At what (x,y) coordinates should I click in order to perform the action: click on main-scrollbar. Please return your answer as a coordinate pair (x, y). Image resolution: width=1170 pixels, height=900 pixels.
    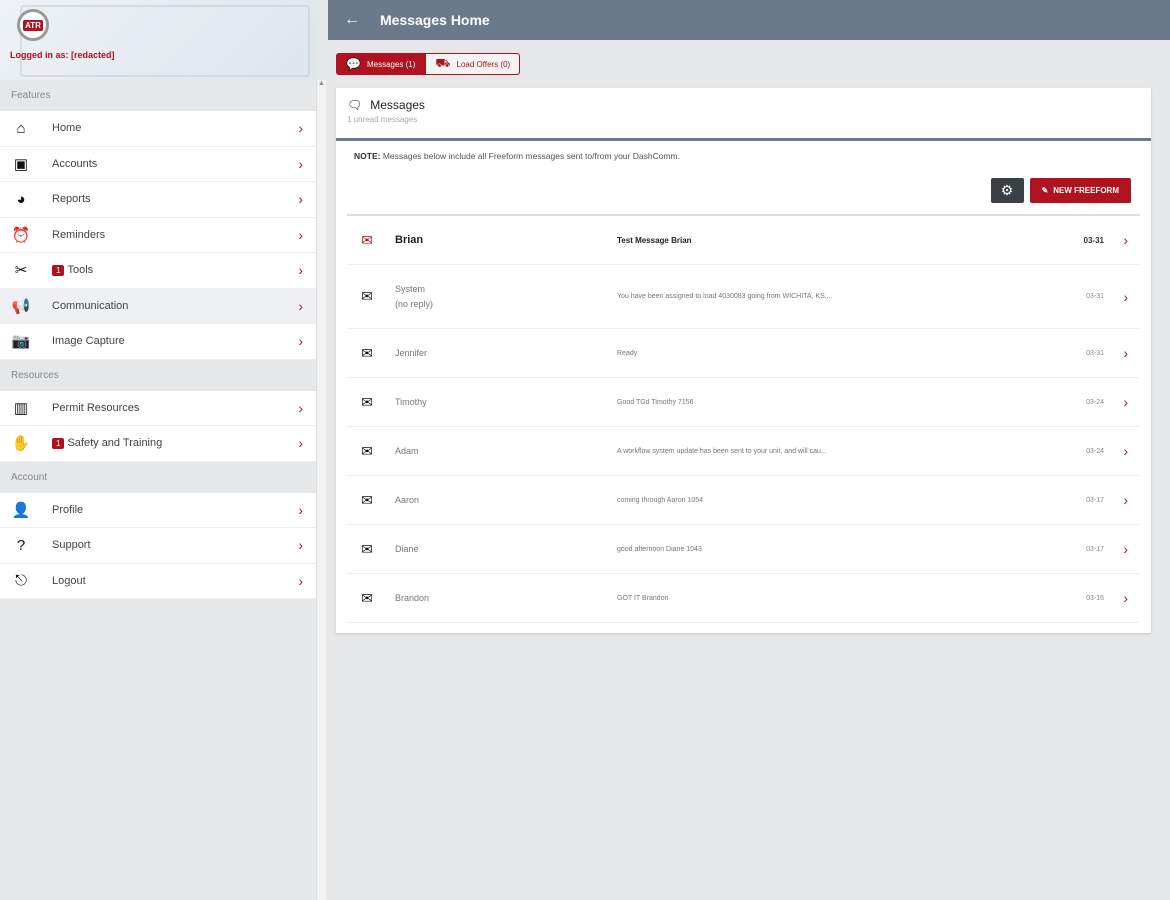
    Looking at the image, I should click on (1165, 470).